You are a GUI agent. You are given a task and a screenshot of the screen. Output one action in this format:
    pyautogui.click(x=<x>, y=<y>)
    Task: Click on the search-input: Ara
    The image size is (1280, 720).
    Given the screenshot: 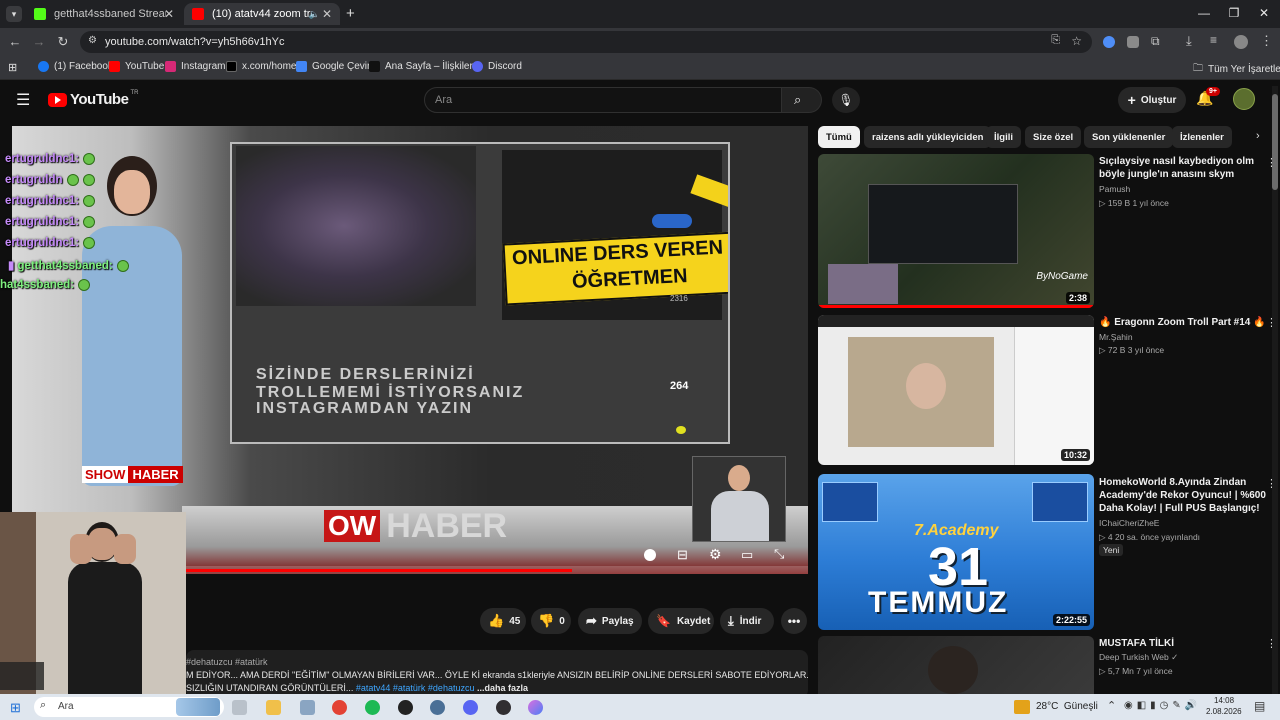 What is the action you would take?
    pyautogui.click(x=603, y=100)
    